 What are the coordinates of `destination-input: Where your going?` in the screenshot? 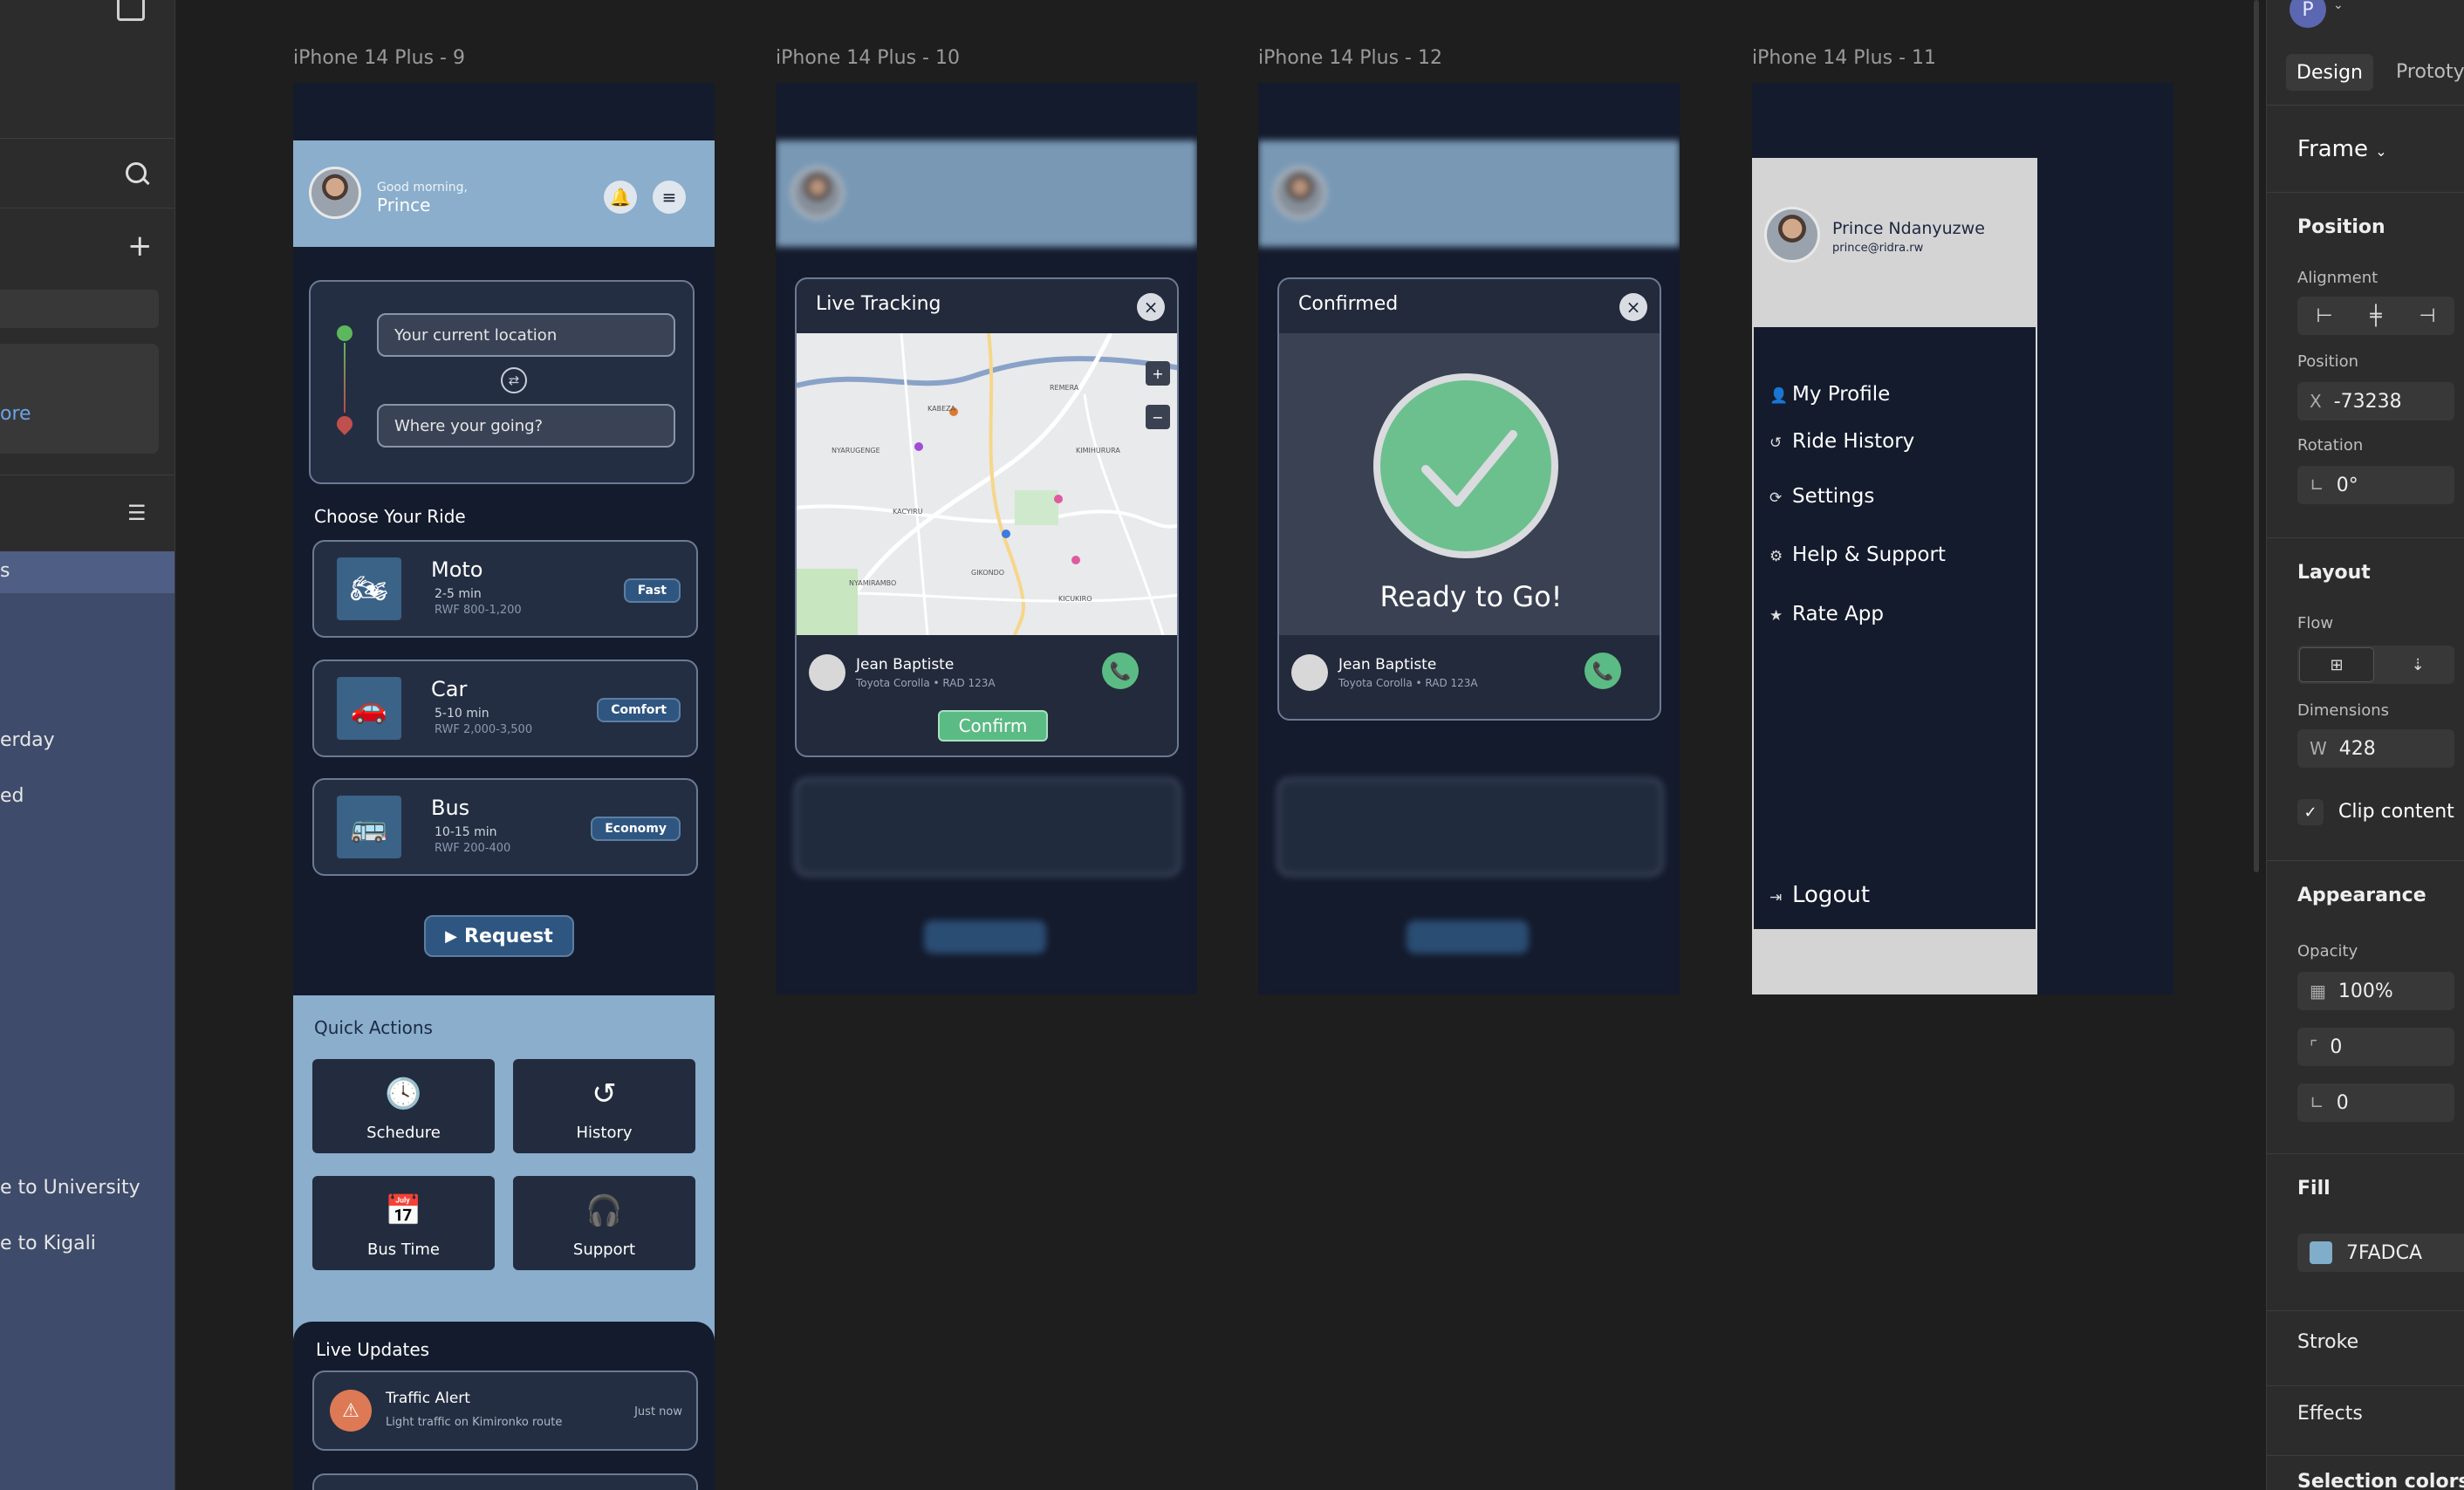 It's located at (526, 426).